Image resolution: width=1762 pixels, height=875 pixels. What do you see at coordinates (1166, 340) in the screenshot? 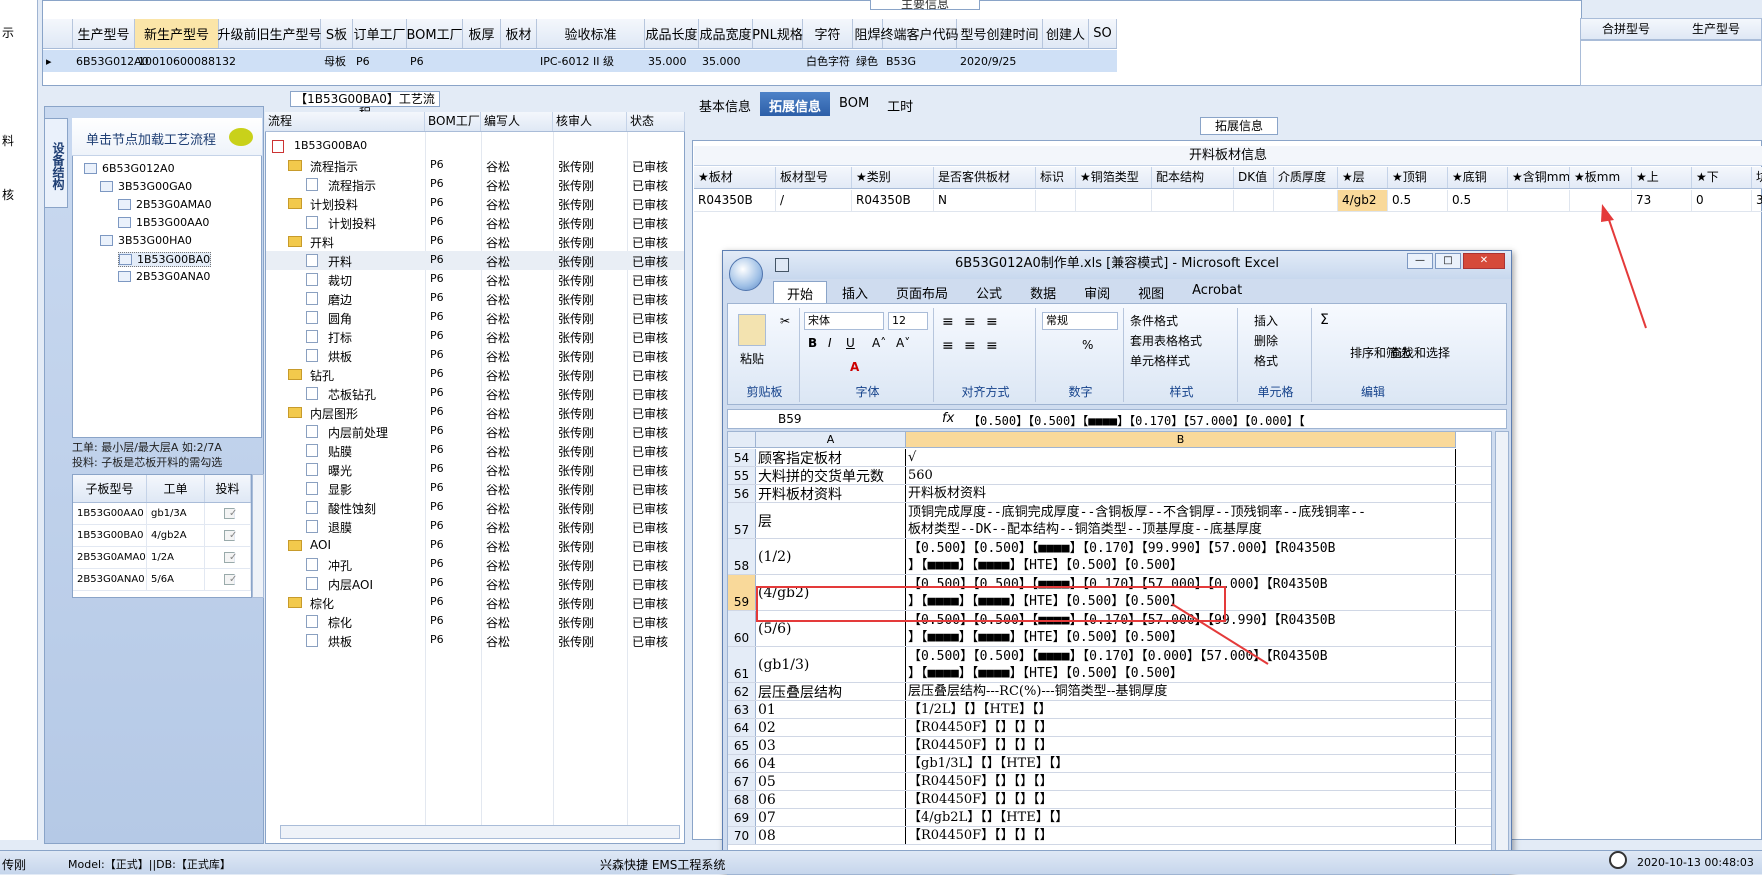
I see `table-format-button: 套用表格格式` at bounding box center [1166, 340].